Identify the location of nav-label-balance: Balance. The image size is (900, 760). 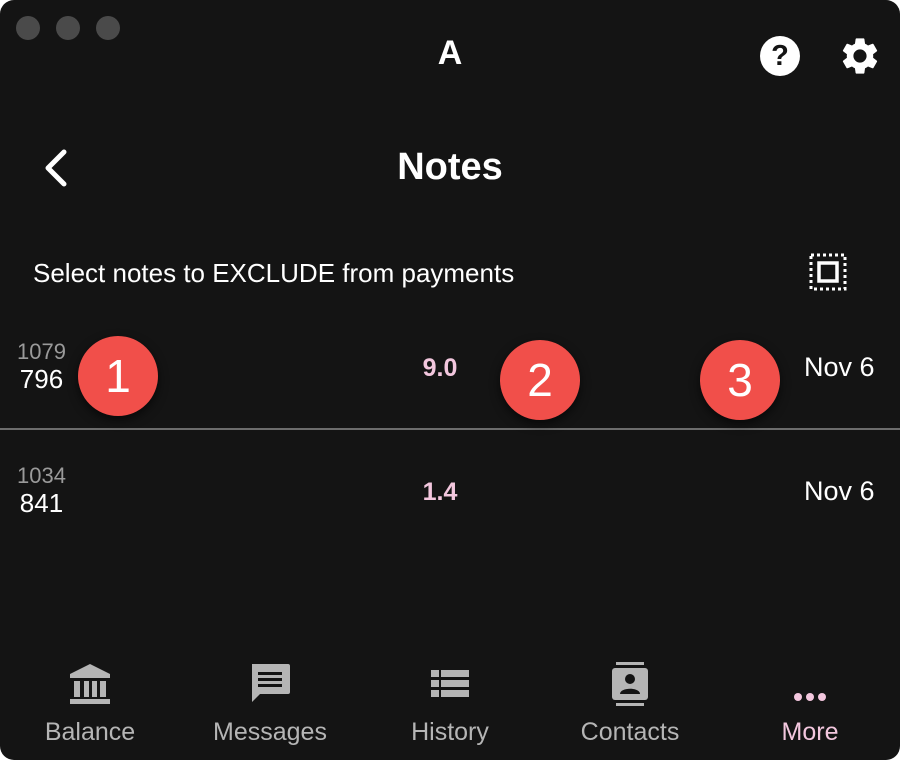
(90, 732).